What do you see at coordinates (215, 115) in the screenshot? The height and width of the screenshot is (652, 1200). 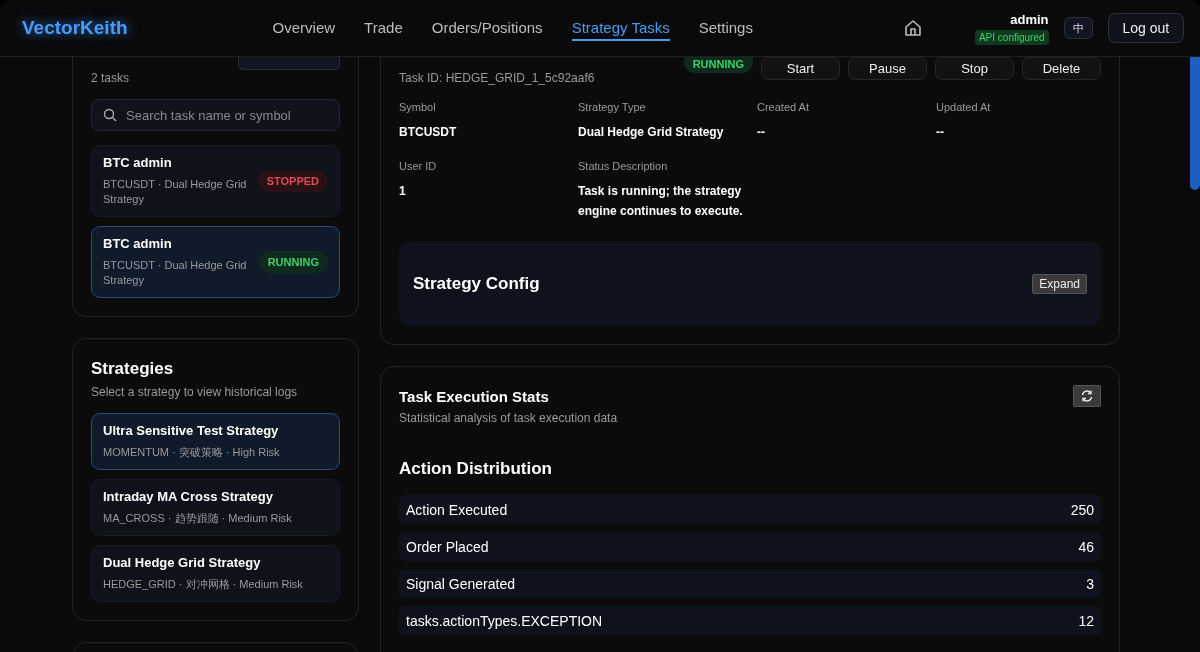 I see `search-field: Search task name or symbol` at bounding box center [215, 115].